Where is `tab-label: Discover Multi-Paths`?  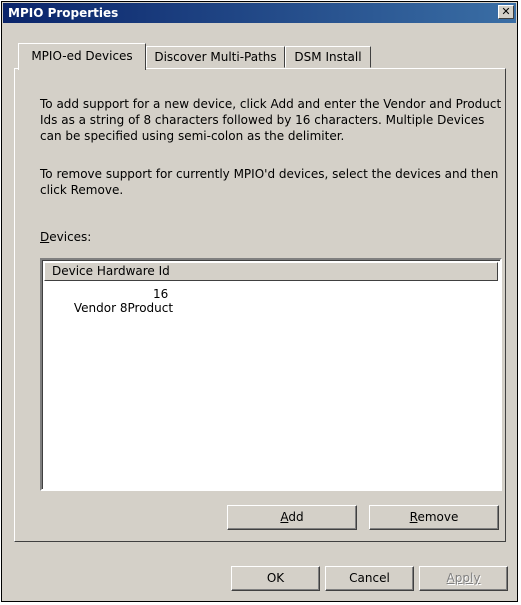
tab-label: Discover Multi-Paths is located at coordinates (215, 57).